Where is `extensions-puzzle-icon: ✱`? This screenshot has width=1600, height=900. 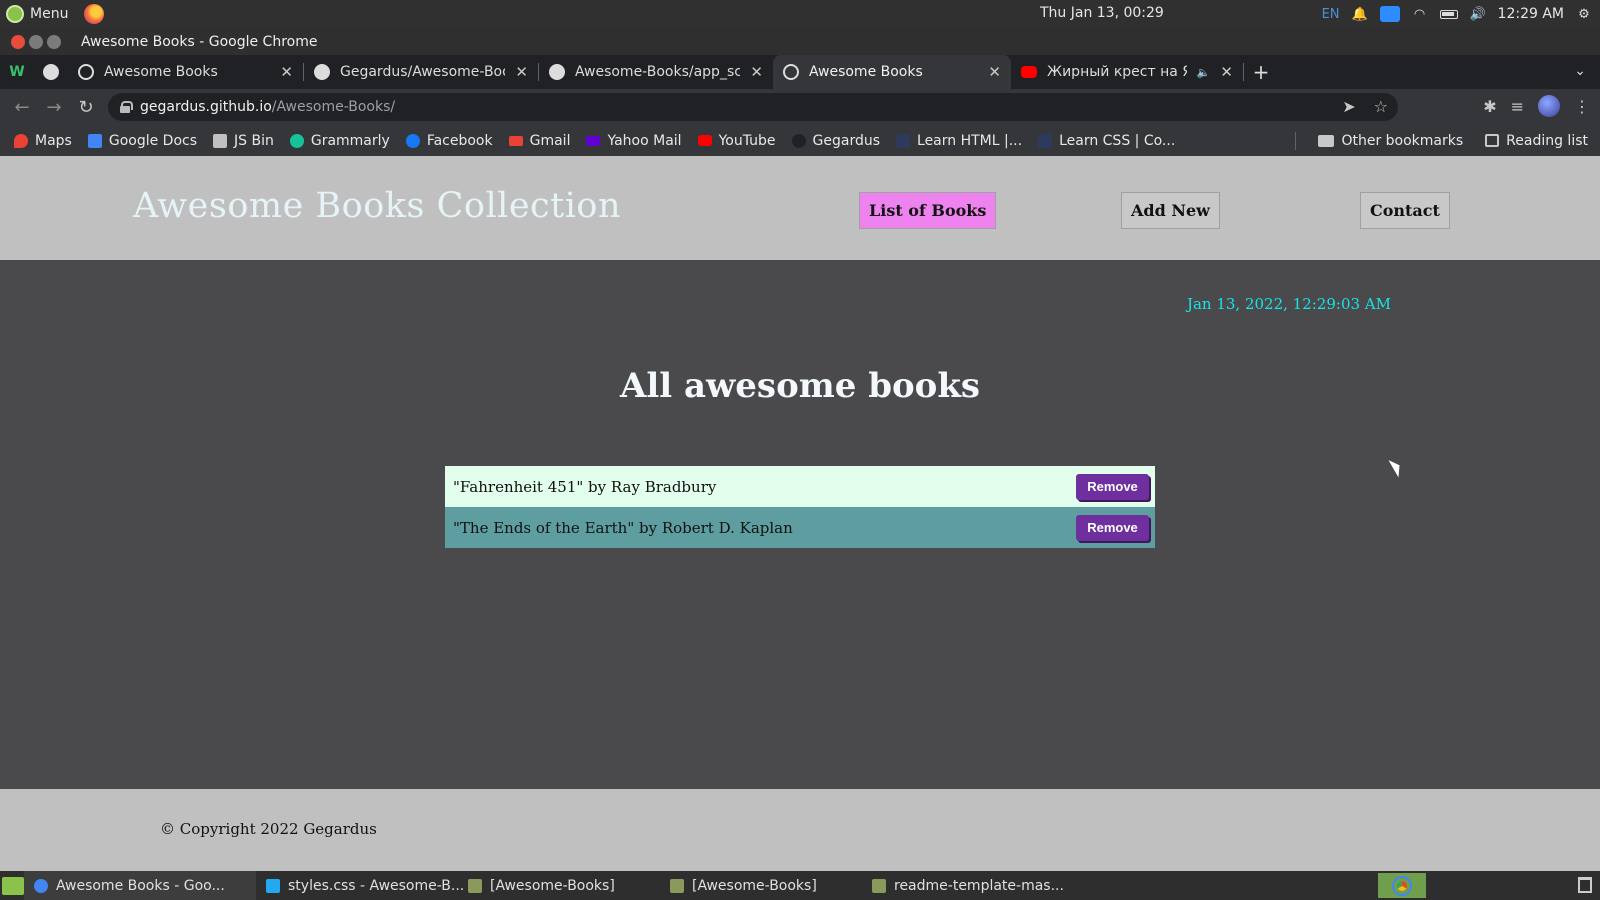
extensions-puzzle-icon: ✱ is located at coordinates (1489, 106).